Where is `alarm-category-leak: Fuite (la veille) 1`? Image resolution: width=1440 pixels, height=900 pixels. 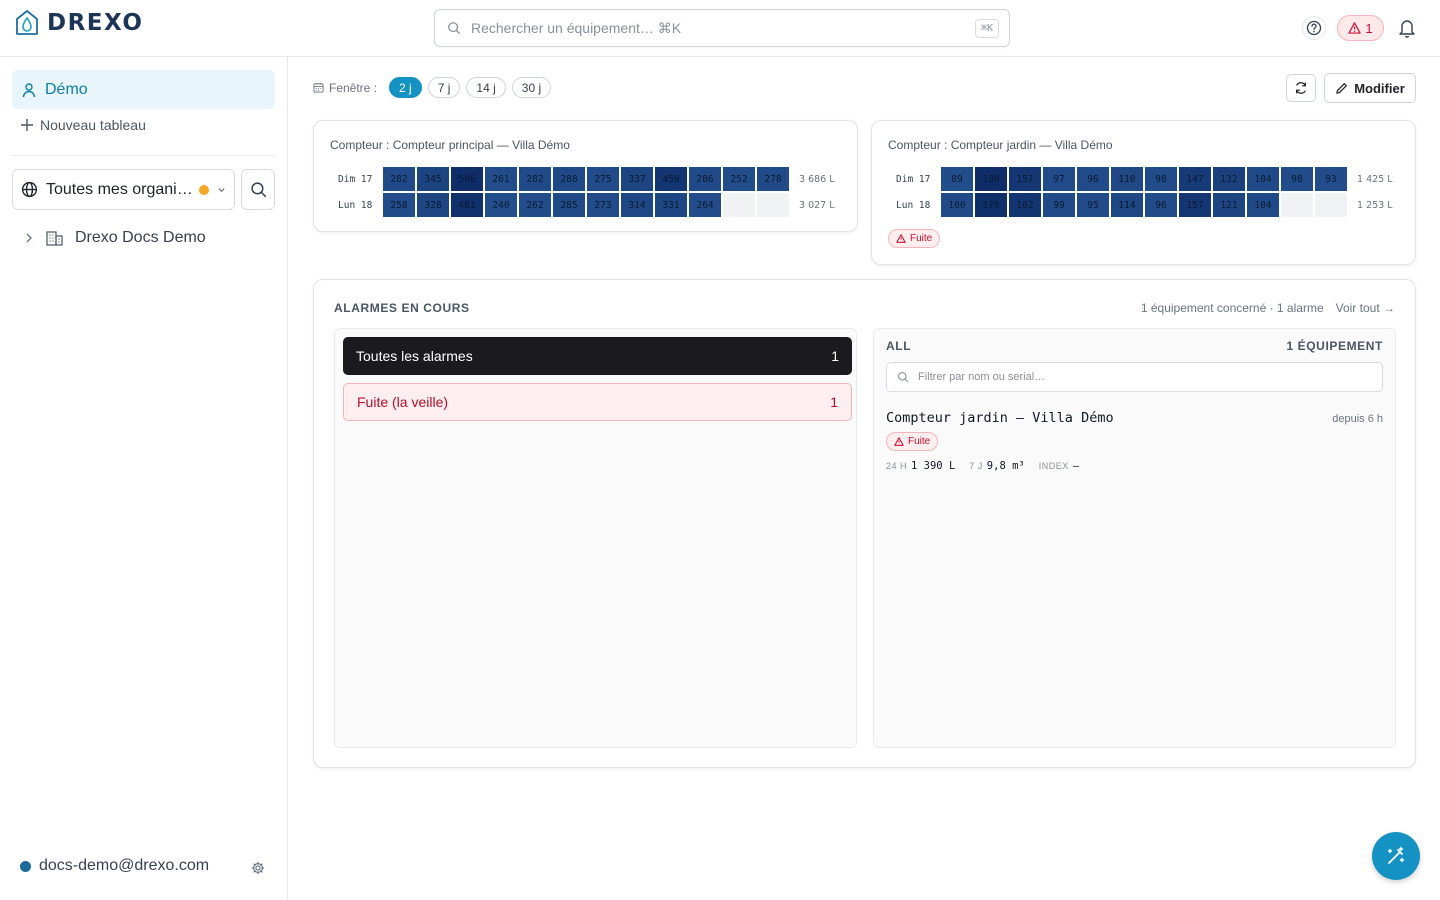
alarm-category-leak: Fuite (la veille) 1 is located at coordinates (597, 402).